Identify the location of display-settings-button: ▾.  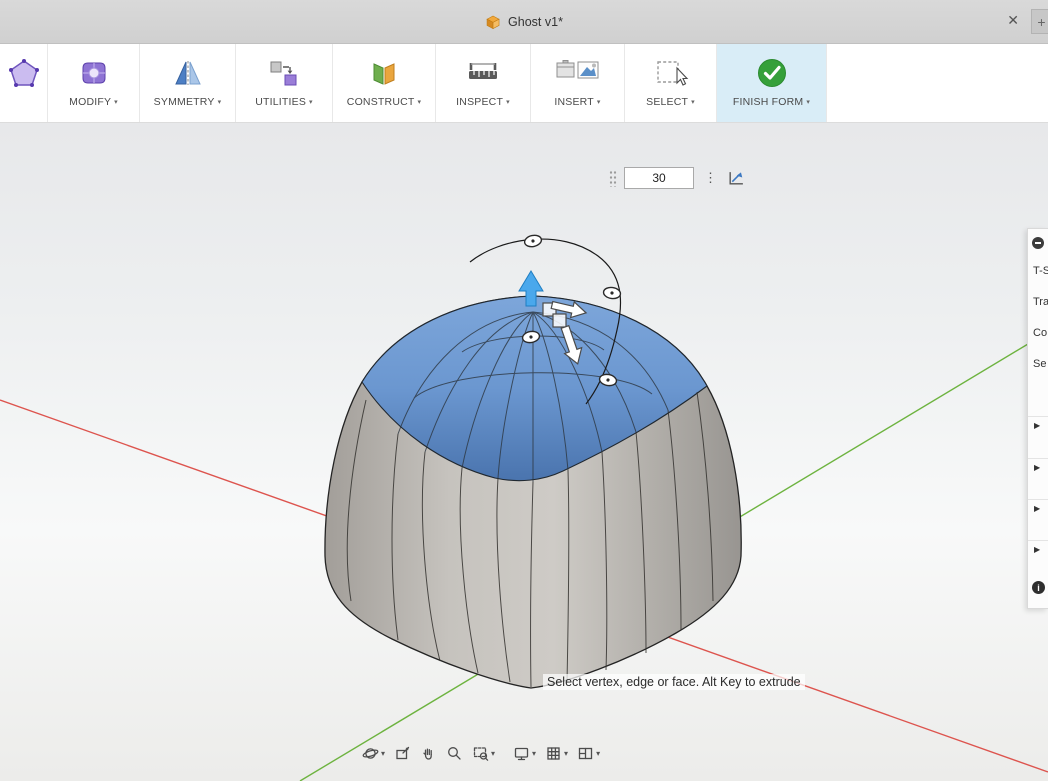
(524, 753).